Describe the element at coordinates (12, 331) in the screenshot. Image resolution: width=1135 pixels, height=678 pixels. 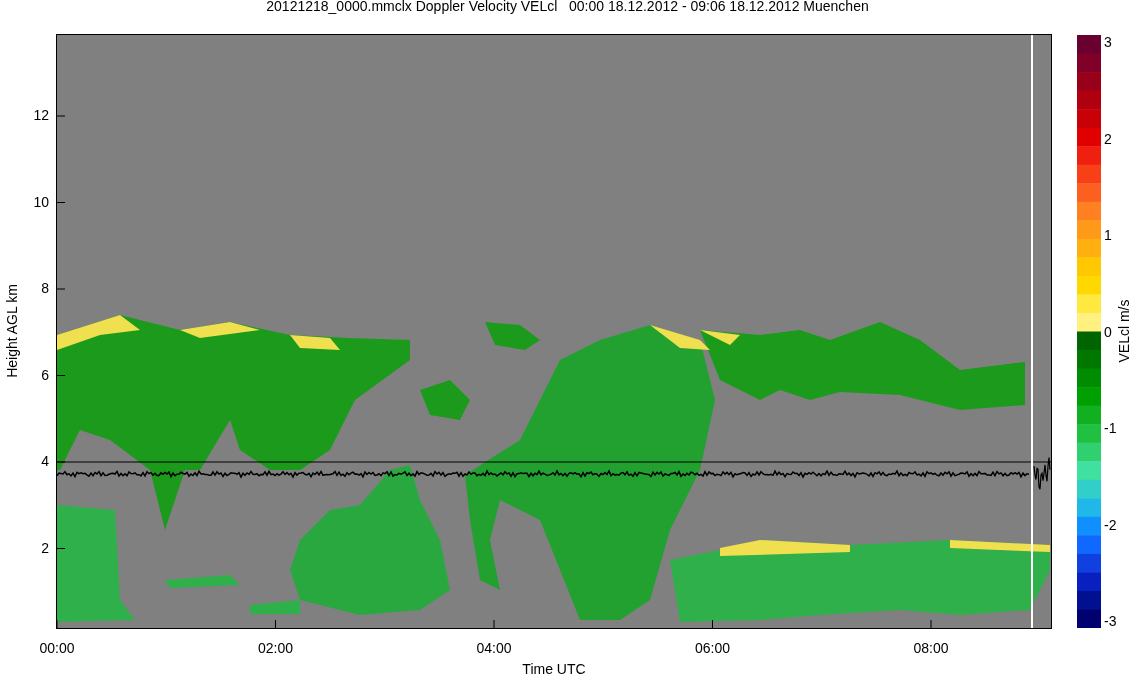
I see `y-axis-label: Height AGL km` at that location.